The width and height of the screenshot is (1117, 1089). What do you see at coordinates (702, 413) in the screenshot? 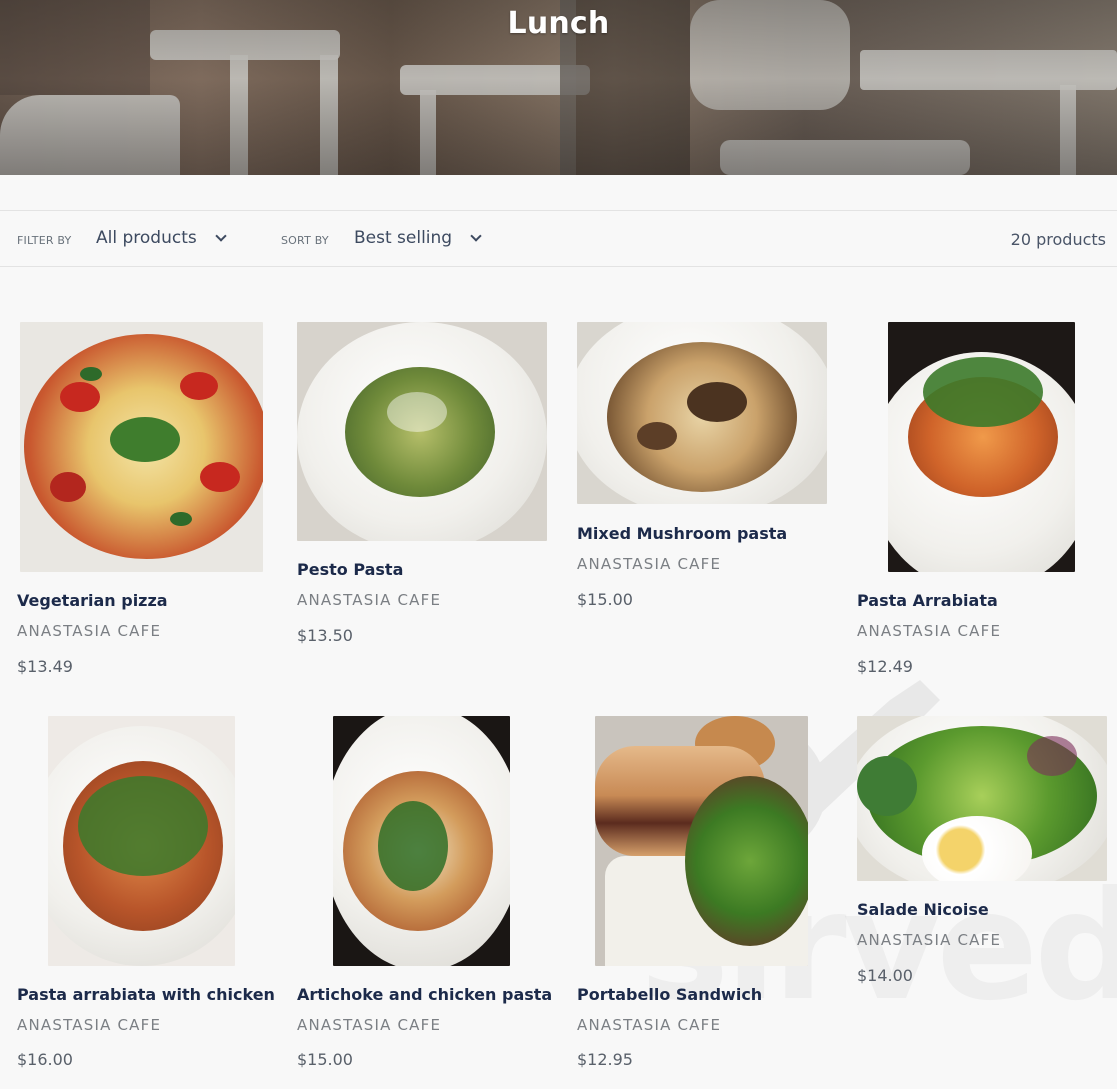
I see `product-image-mixed-mushroom-pasta` at bounding box center [702, 413].